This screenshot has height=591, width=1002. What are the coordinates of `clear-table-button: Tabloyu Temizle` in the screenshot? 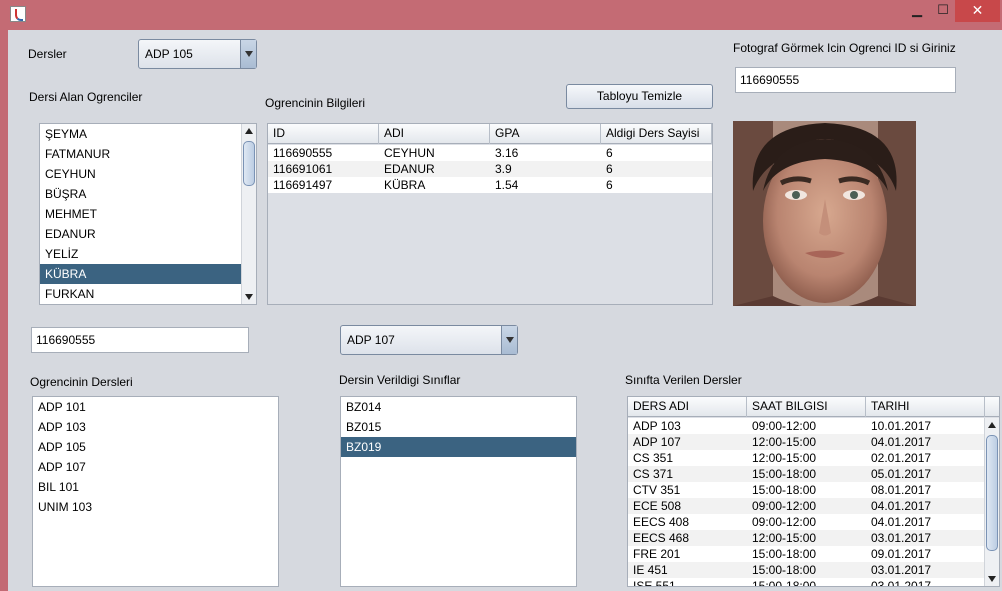 It's located at (639, 96).